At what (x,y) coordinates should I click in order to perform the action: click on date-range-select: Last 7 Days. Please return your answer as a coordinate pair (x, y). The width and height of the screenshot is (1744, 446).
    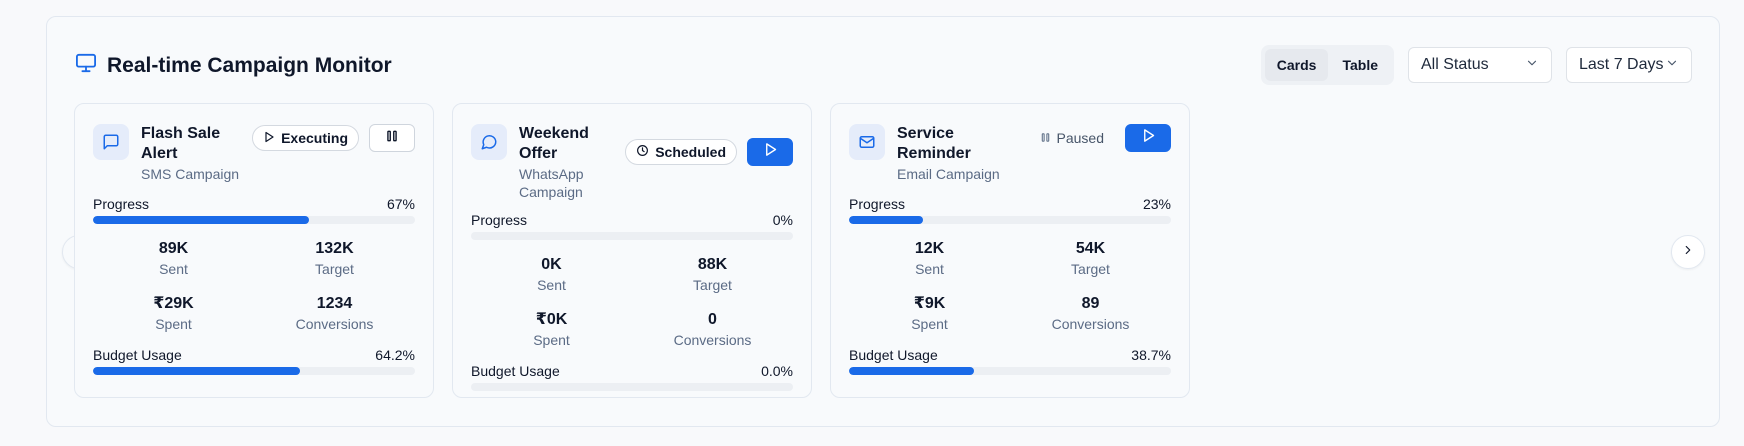
    Looking at the image, I should click on (1629, 65).